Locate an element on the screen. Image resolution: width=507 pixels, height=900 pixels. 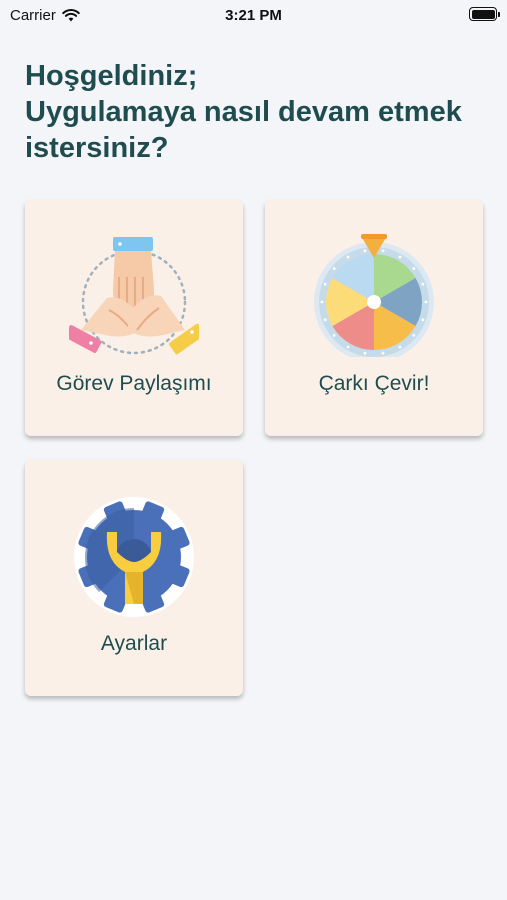
settings-label: Ayarlar is located at coordinates (134, 643).